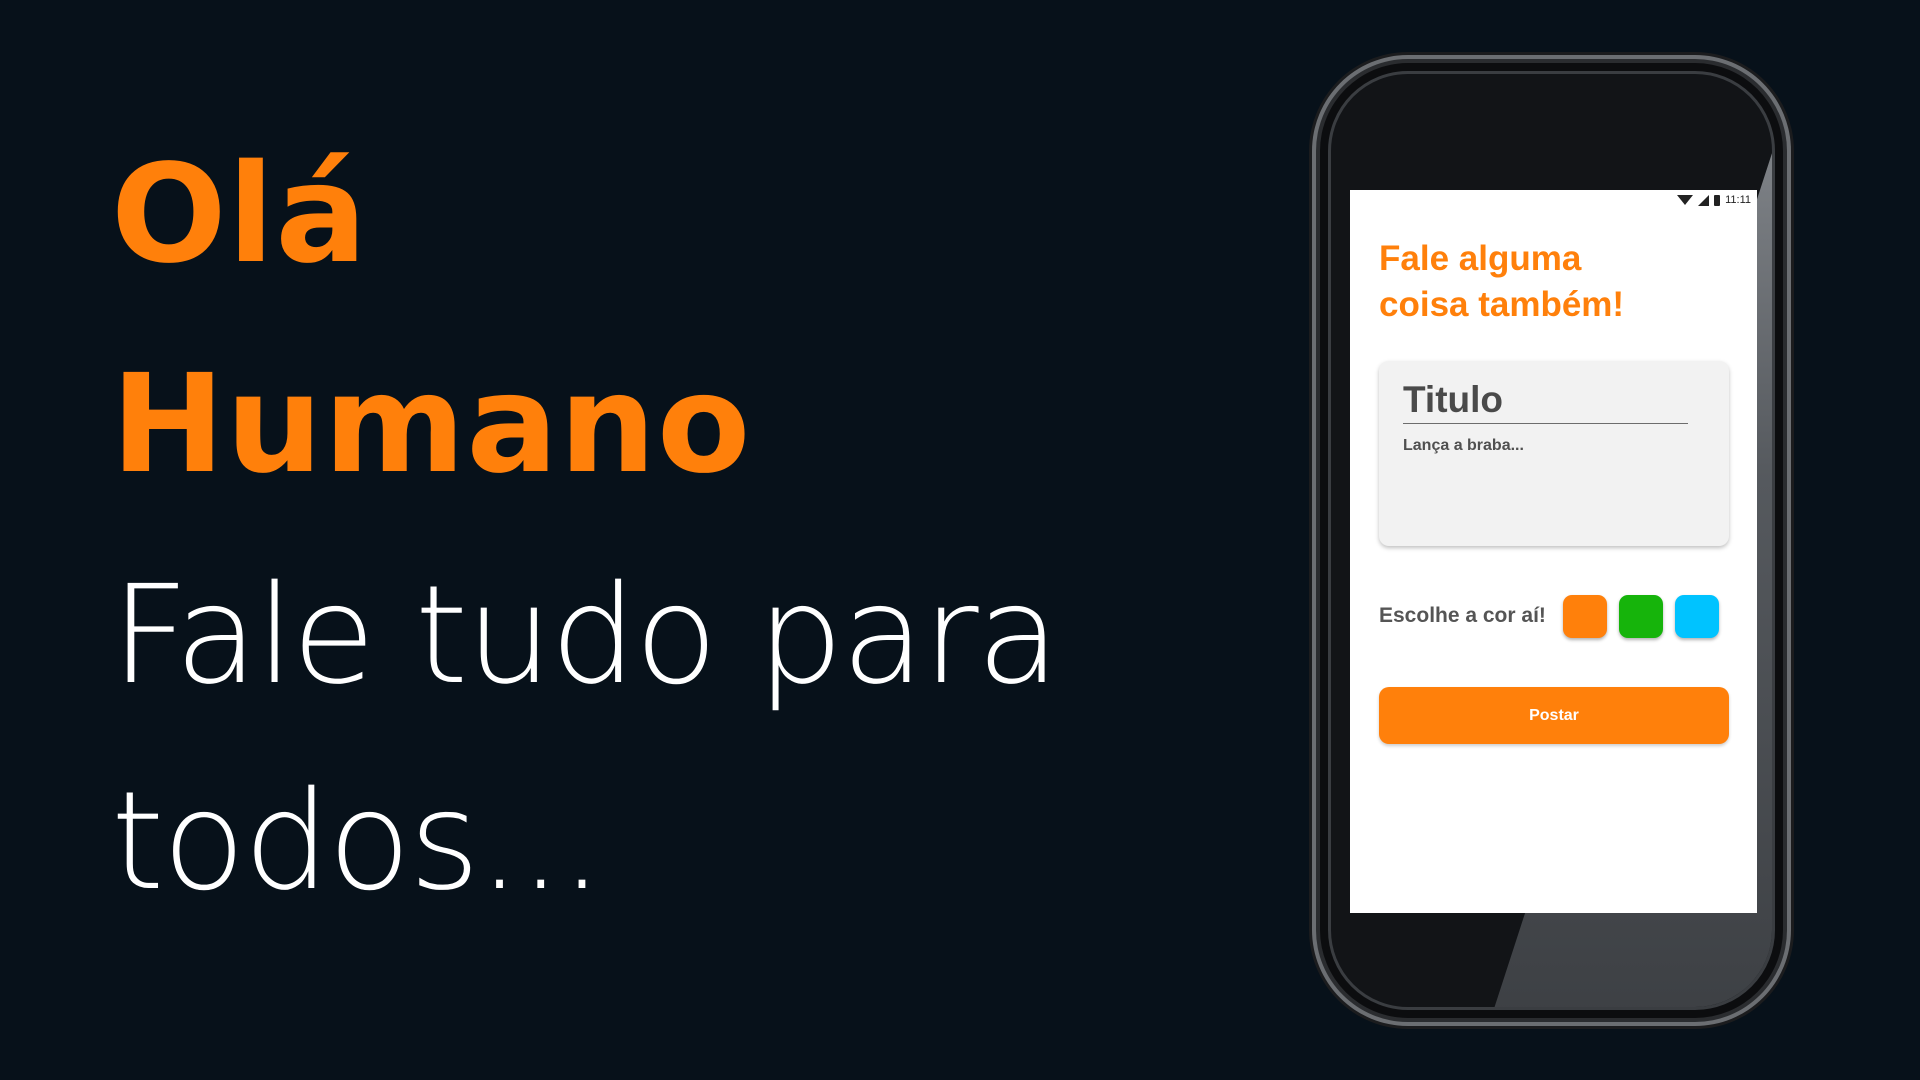 This screenshot has width=1920, height=1080. I want to click on color-label: Escolhe a cor aí!, so click(1462, 615).